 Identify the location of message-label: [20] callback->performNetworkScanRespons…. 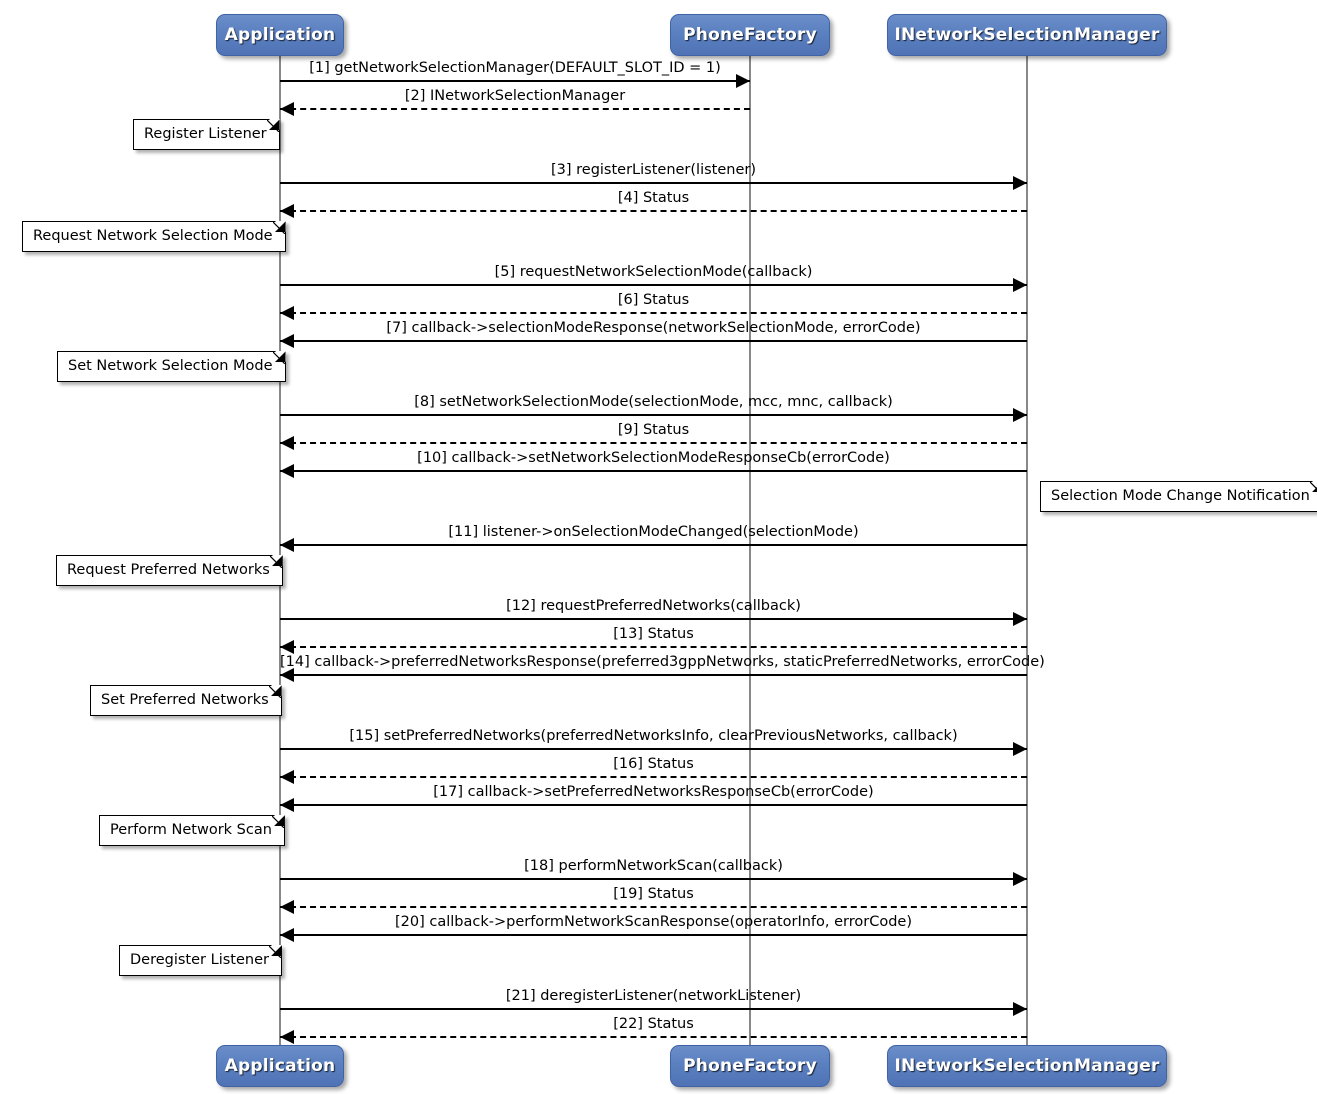
(653, 922).